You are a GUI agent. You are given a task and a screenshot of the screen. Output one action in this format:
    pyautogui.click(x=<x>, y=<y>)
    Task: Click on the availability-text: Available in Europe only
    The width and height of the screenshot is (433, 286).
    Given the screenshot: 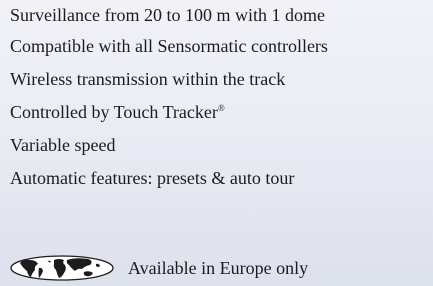 What is the action you would take?
    pyautogui.click(x=218, y=267)
    